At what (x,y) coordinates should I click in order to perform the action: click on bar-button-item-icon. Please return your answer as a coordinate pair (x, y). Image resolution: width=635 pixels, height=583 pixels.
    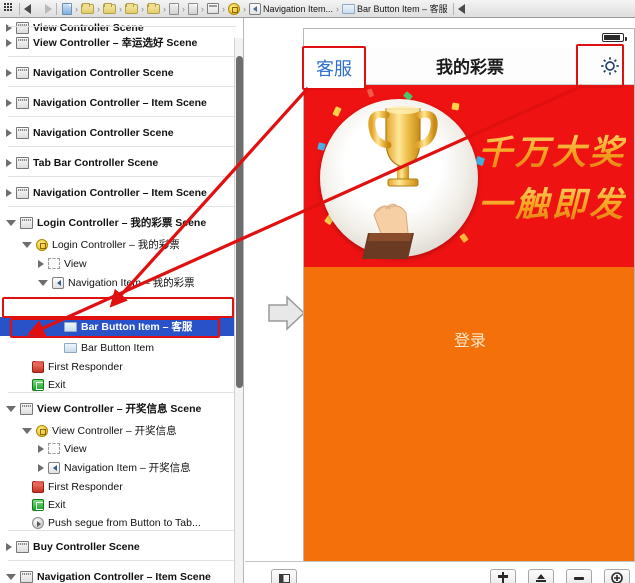
    Looking at the image, I should click on (349, 8).